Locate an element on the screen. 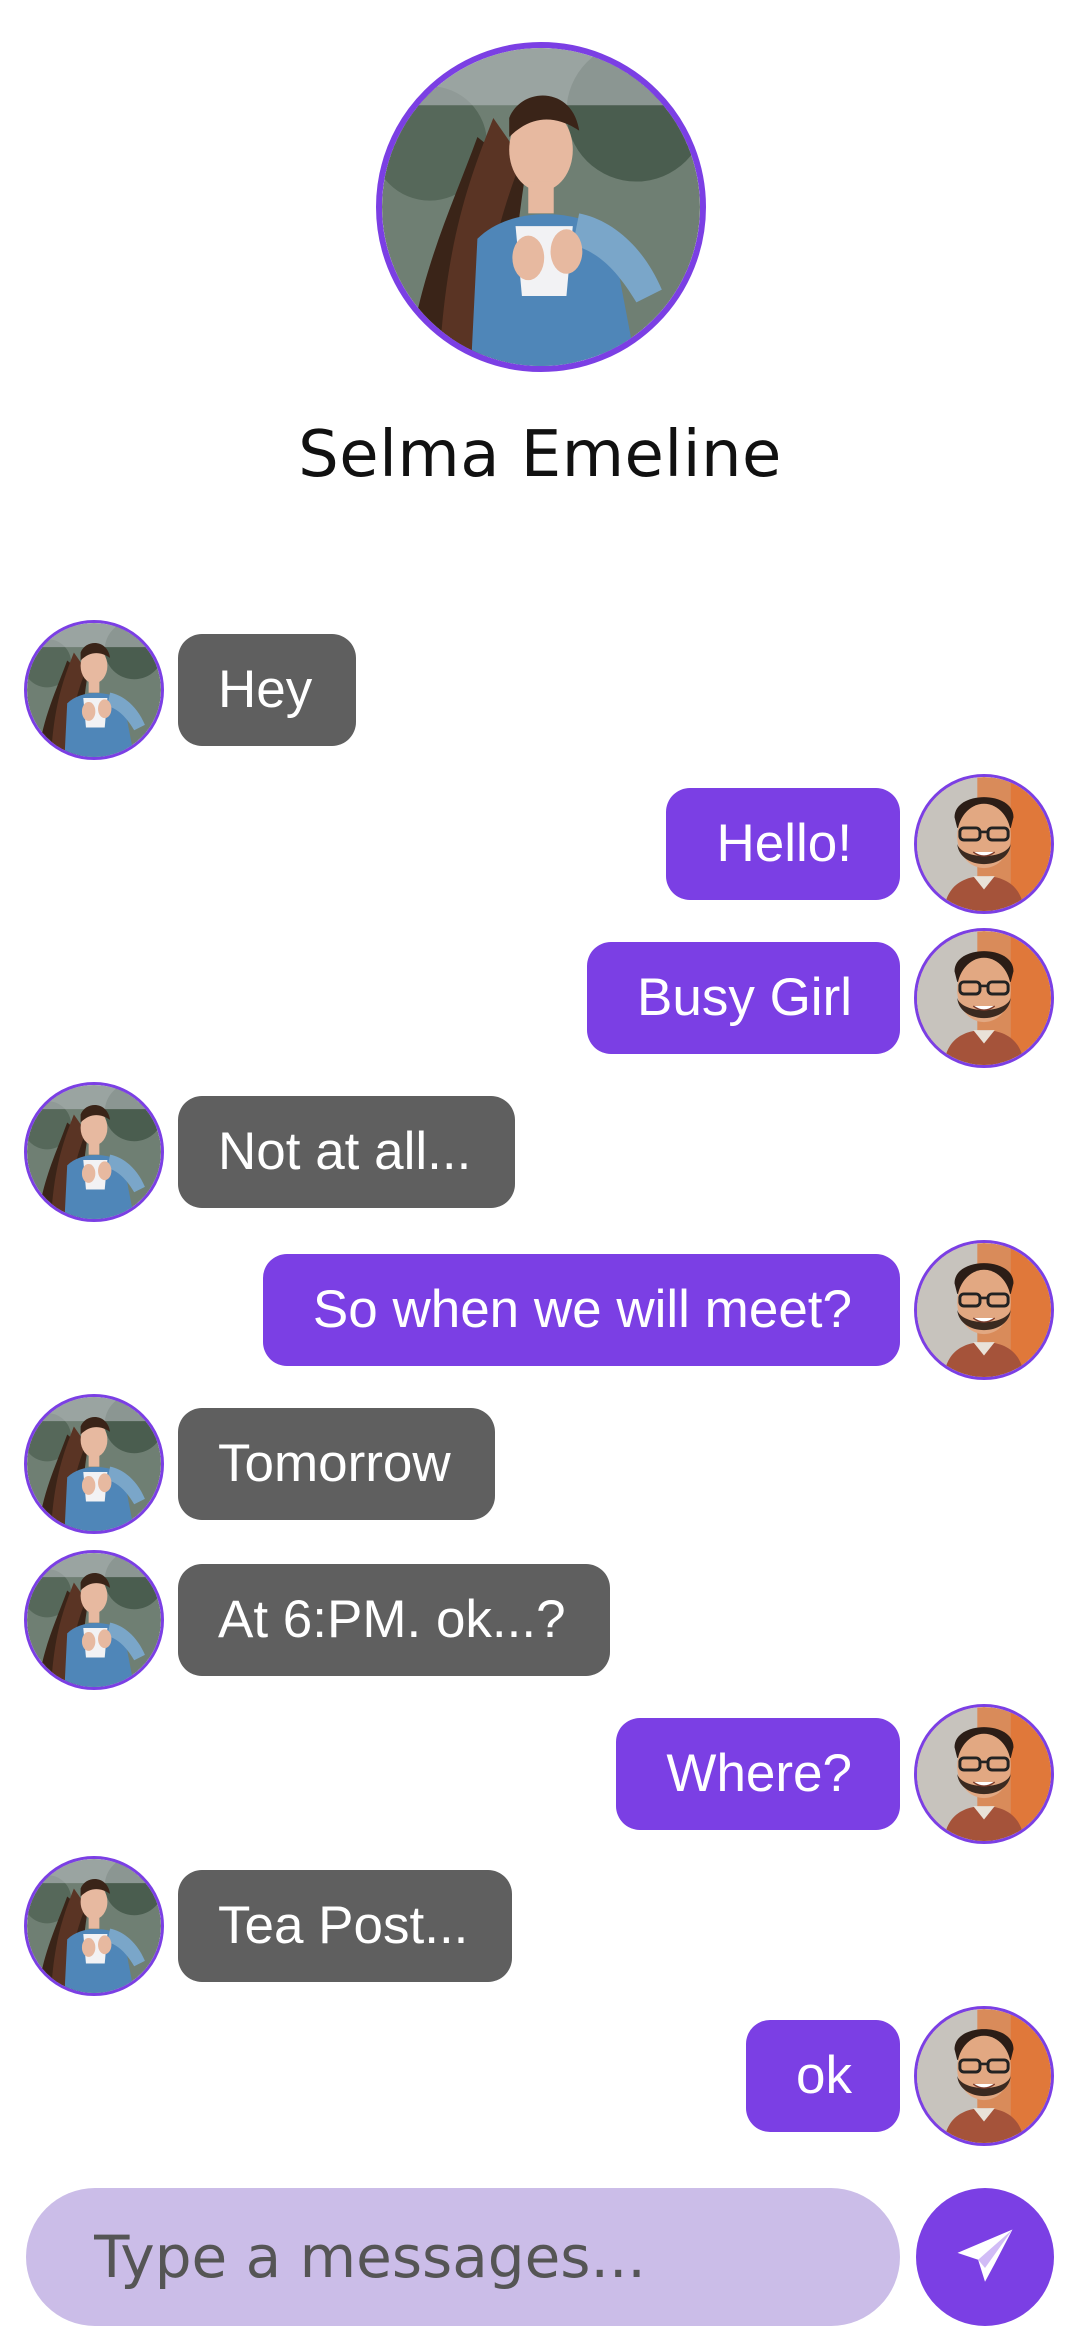 The height and width of the screenshot is (2340, 1080). contact-avatar is located at coordinates (541, 207).